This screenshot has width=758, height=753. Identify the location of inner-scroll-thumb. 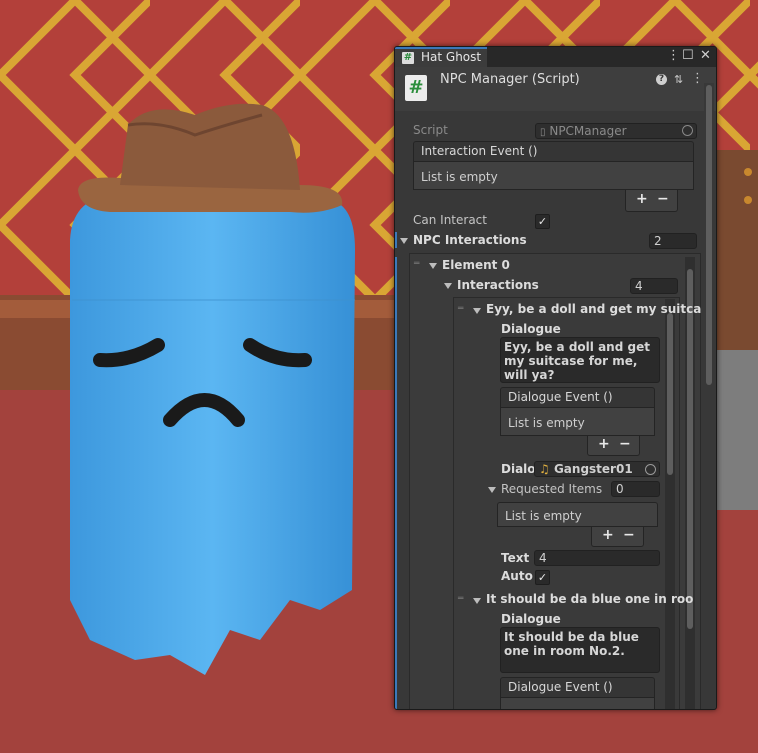
(670, 394).